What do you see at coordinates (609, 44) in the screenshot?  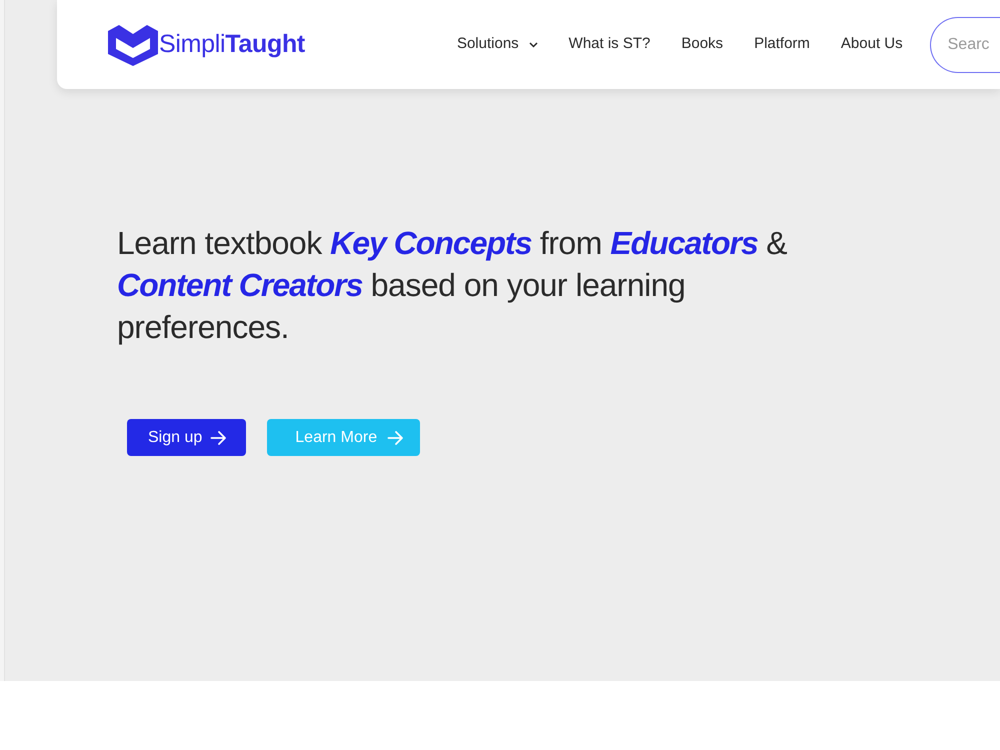 I see `nav-link: What is ST?` at bounding box center [609, 44].